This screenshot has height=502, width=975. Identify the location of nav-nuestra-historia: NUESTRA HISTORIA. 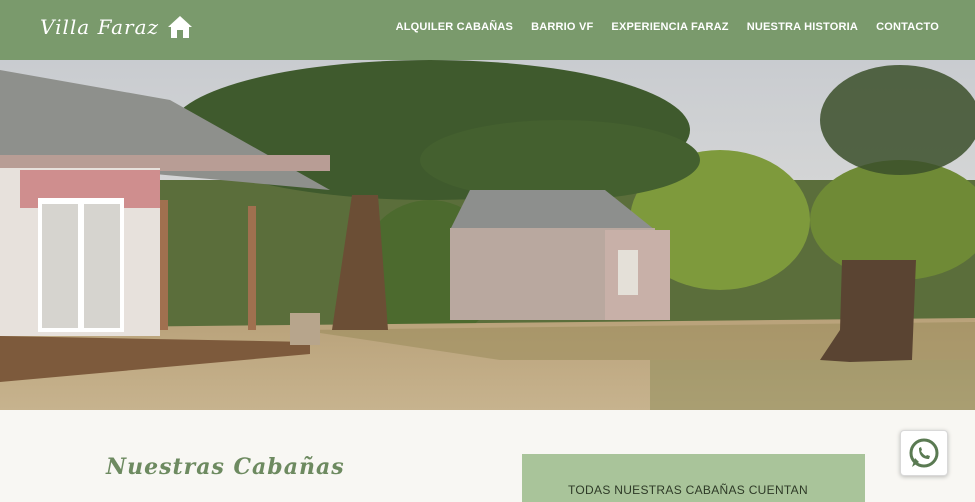
(802, 27).